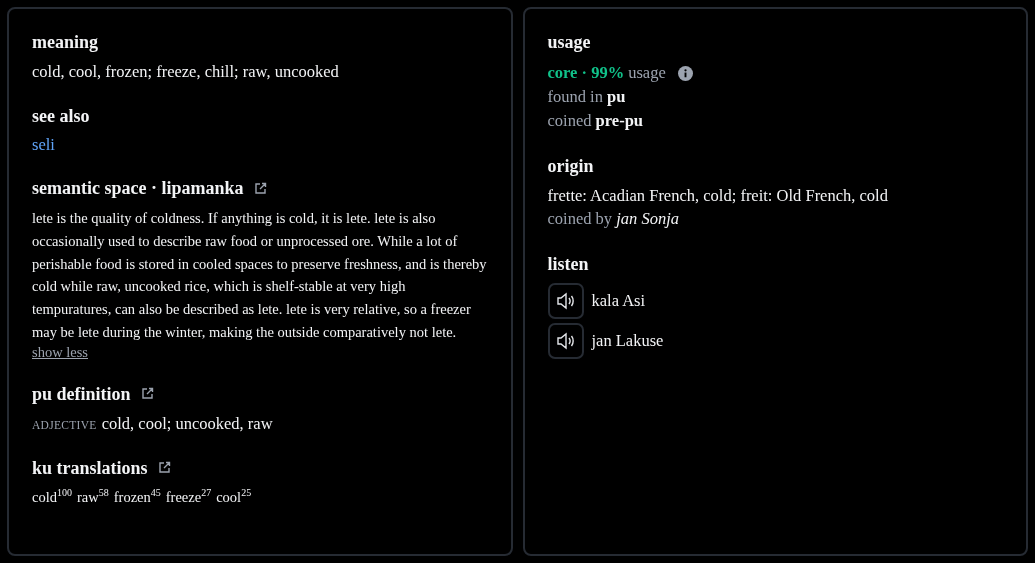 The width and height of the screenshot is (1035, 563). What do you see at coordinates (685, 73) in the screenshot?
I see `info-icon` at bounding box center [685, 73].